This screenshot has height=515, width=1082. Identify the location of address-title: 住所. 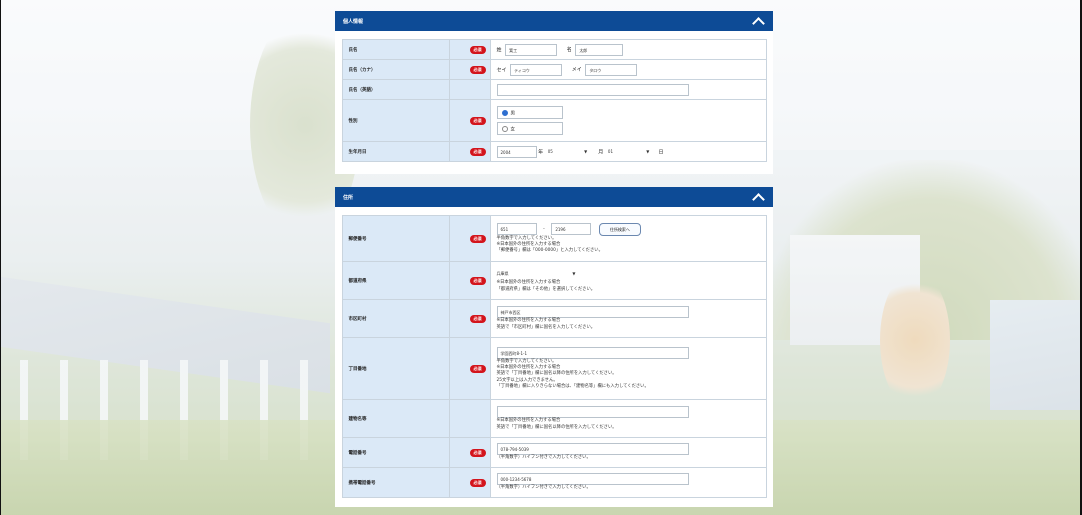
(348, 197).